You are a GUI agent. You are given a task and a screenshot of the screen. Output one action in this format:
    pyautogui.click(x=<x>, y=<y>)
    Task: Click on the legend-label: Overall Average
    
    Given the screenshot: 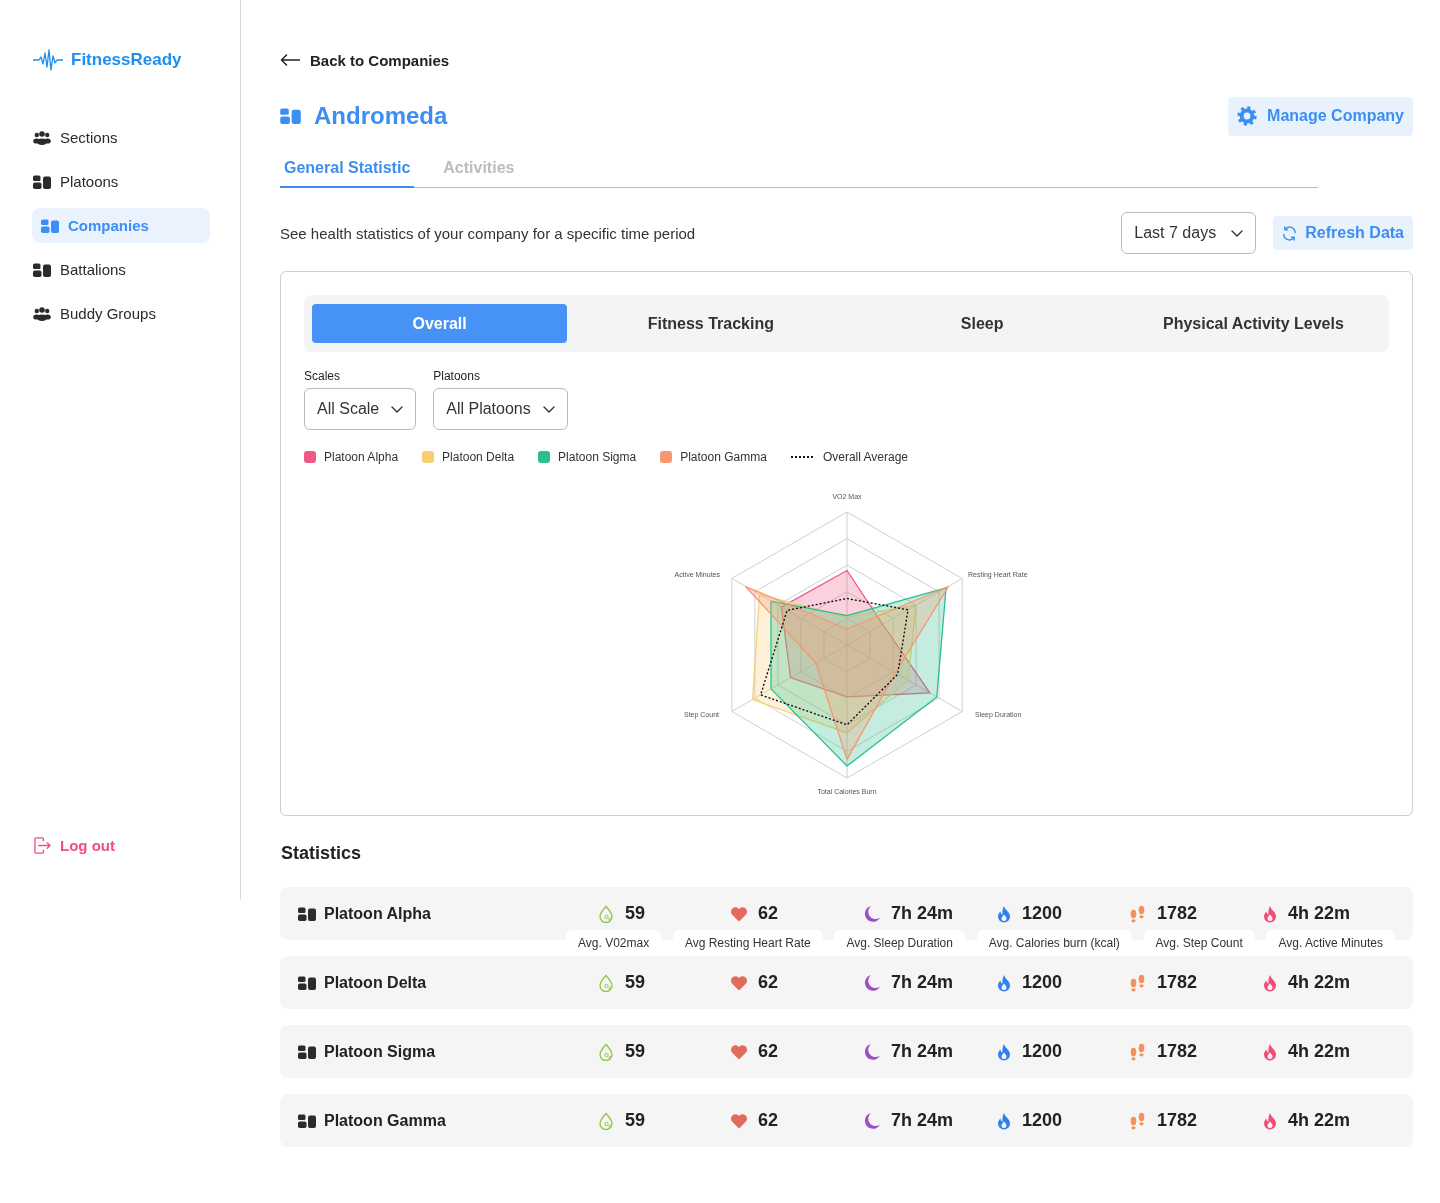 What is the action you would take?
    pyautogui.click(x=865, y=457)
    